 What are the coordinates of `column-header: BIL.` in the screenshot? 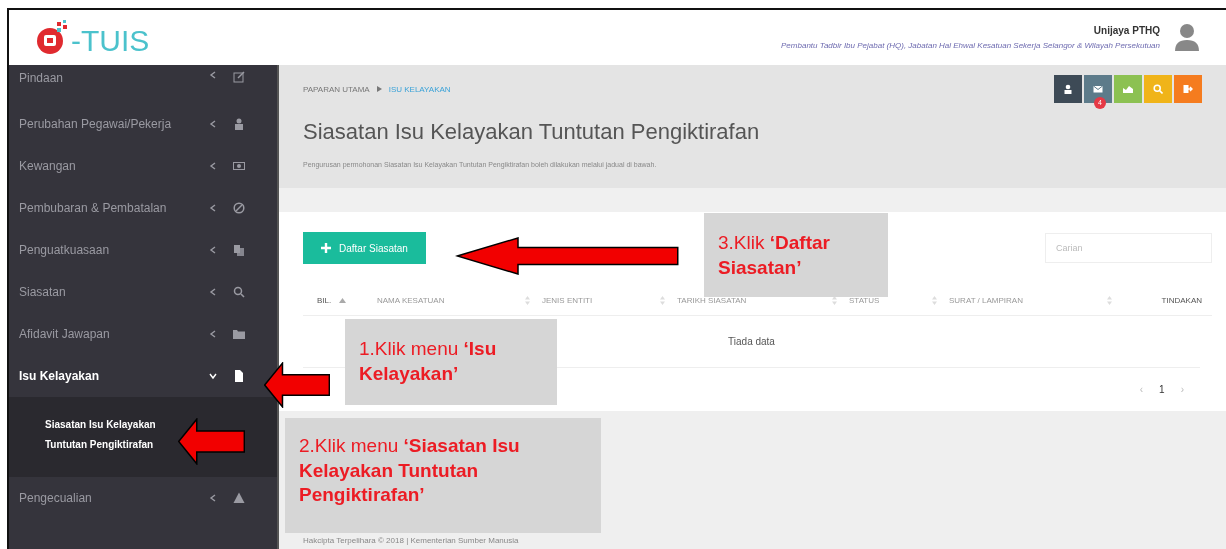 It's located at (324, 300).